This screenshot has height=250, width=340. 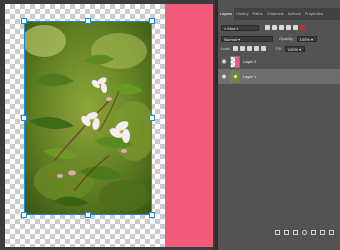 I want to click on layer-row-layer-1: ◉ Layer 1, so click(x=279, y=76).